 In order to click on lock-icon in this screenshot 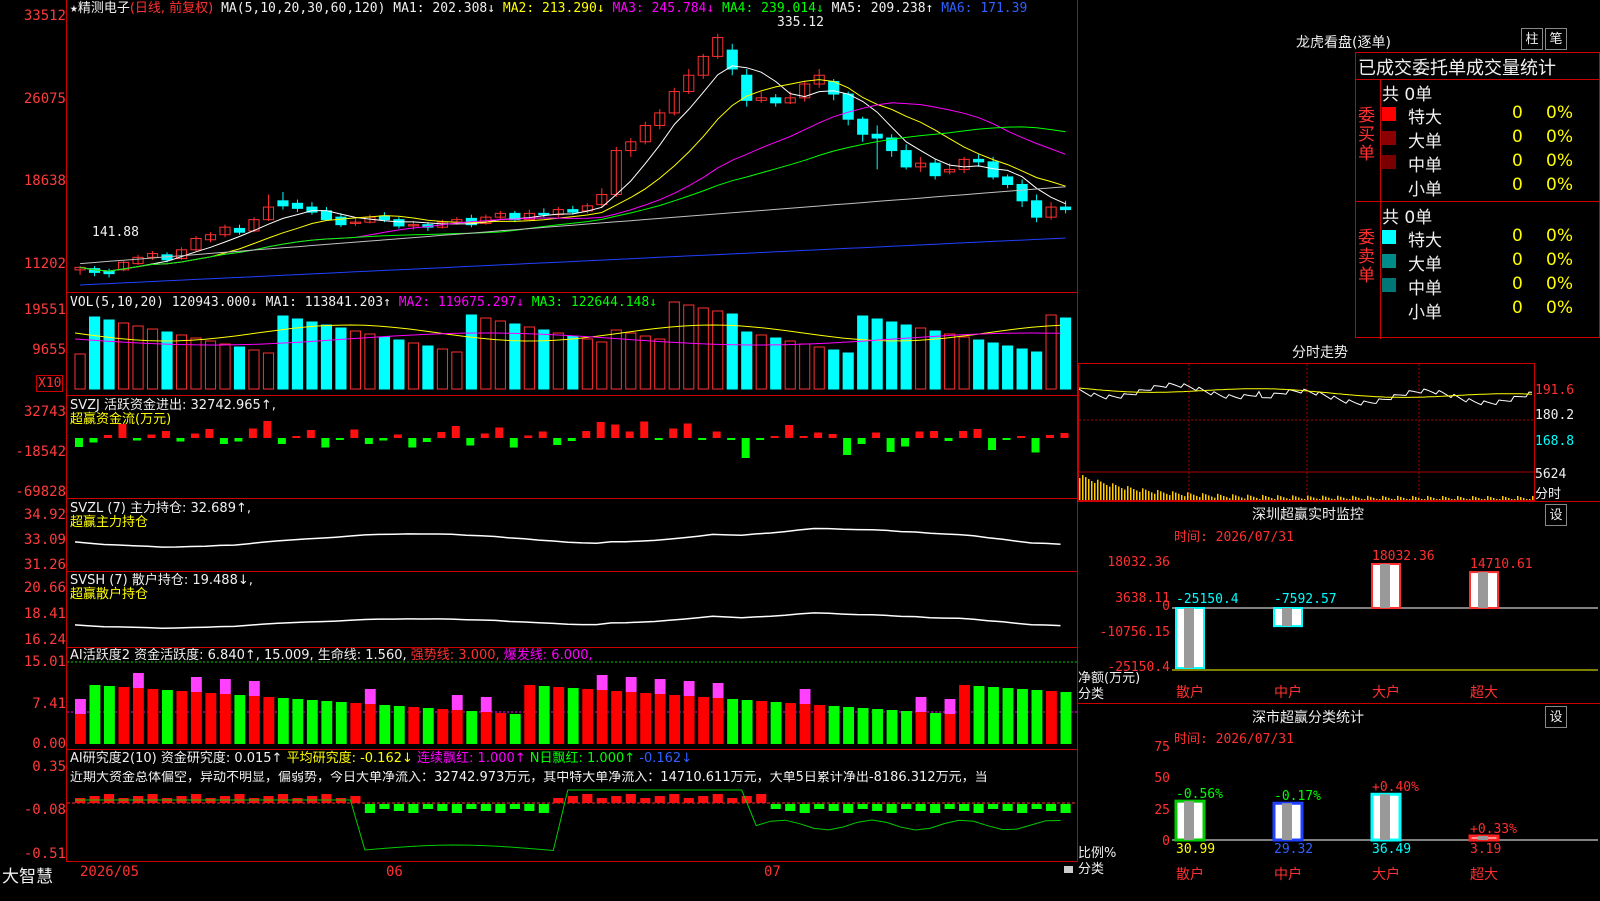, I will do `click(1068, 869)`.